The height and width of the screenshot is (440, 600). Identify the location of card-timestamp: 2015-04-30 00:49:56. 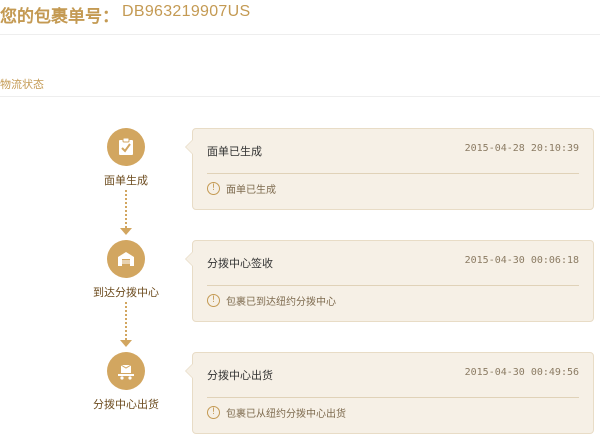
(521, 372).